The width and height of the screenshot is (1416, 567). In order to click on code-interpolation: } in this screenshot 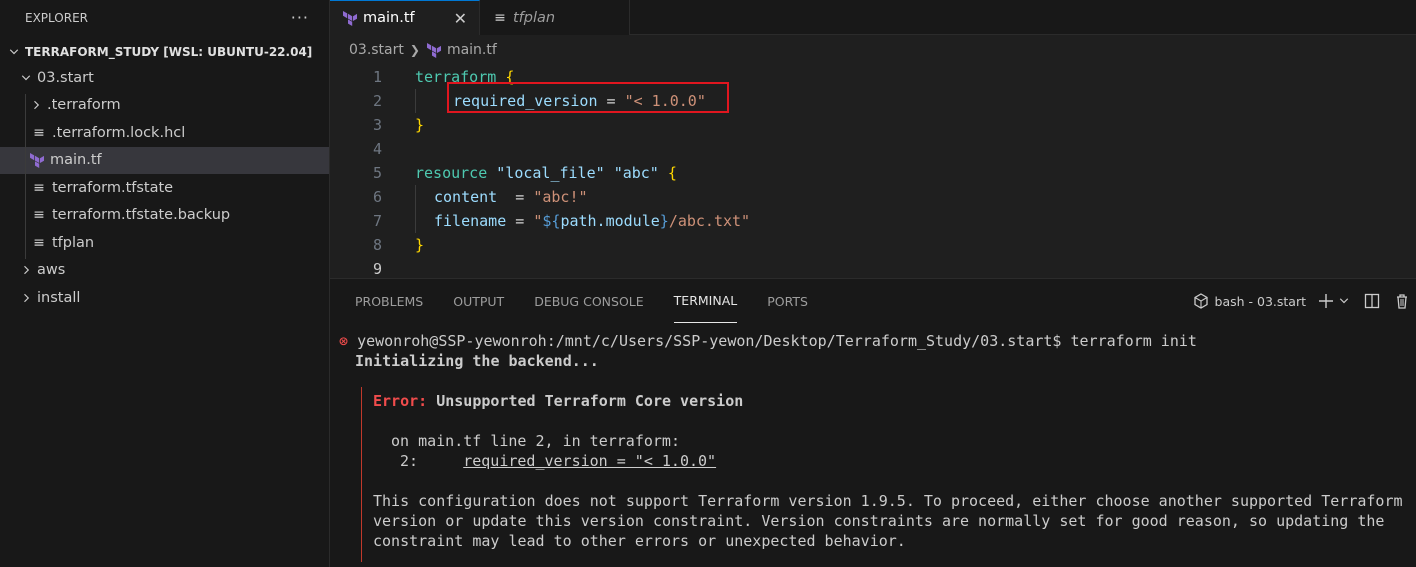, I will do `click(664, 221)`.